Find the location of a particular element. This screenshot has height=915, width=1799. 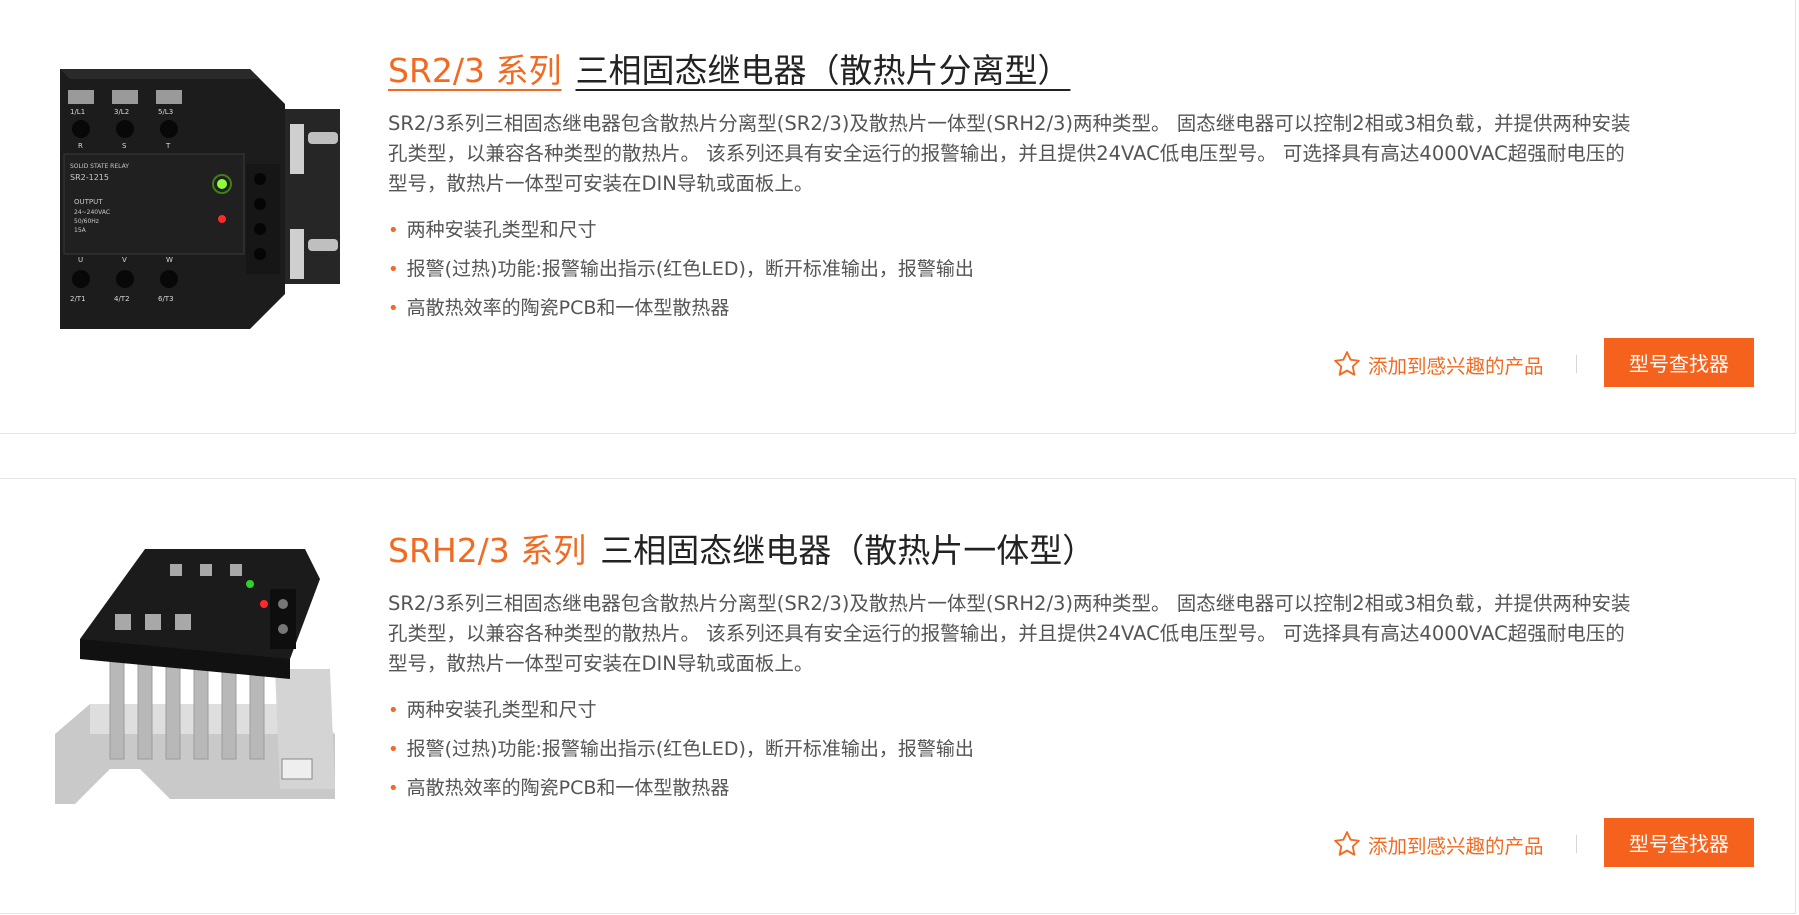

terminal-label: 4/T2 is located at coordinates (122, 299).